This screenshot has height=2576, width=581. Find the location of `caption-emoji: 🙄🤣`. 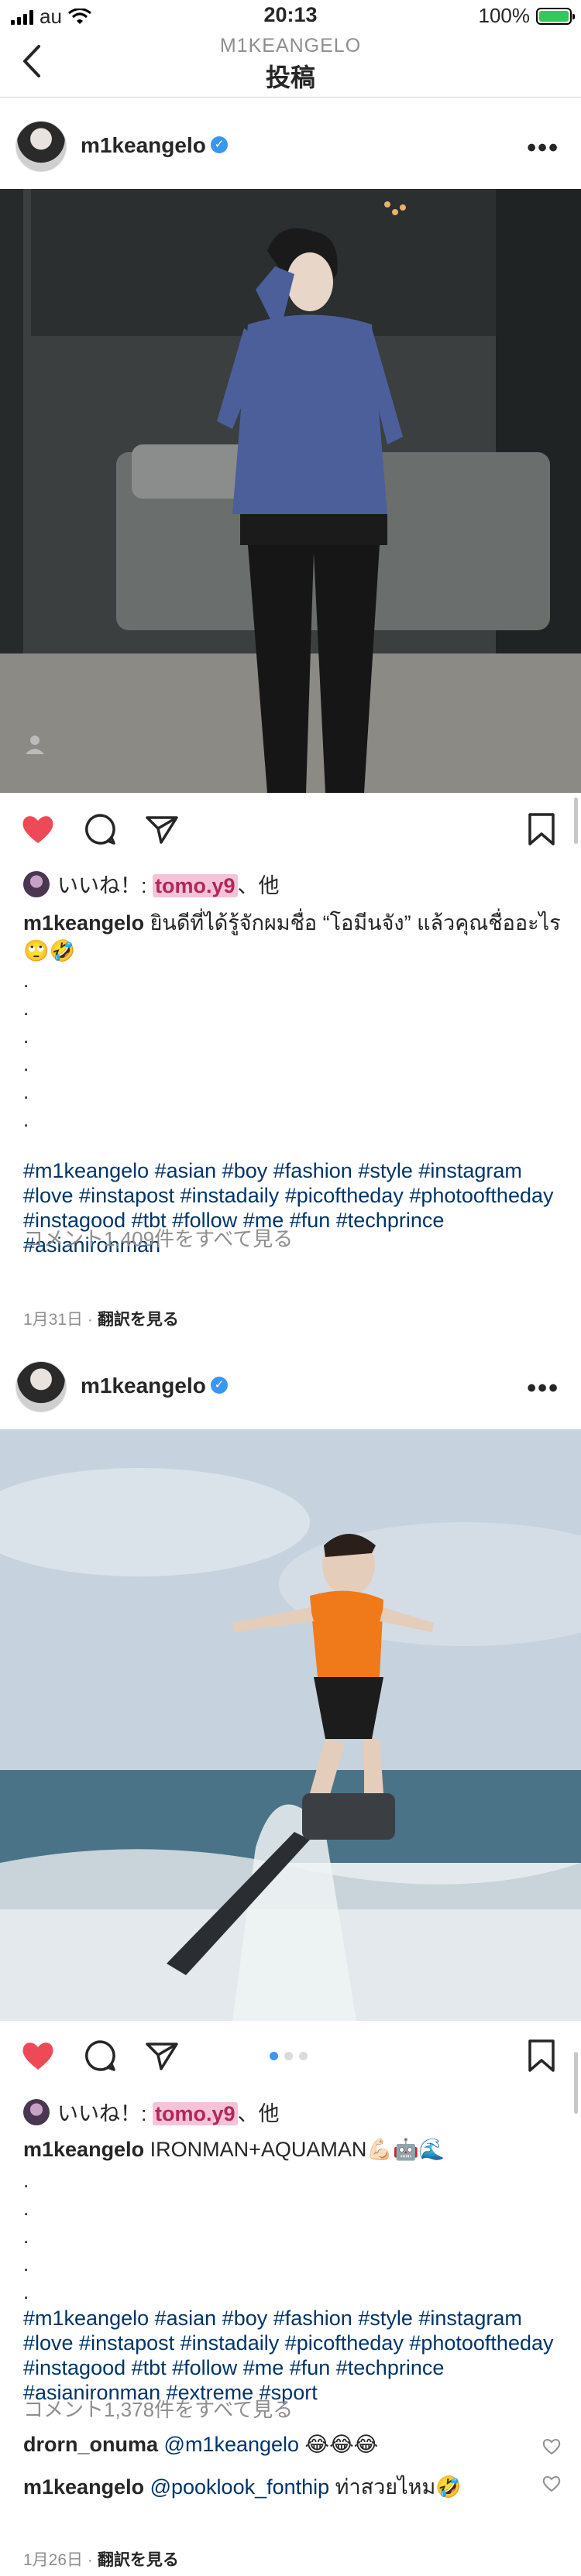

caption-emoji: 🙄🤣 is located at coordinates (49, 950).